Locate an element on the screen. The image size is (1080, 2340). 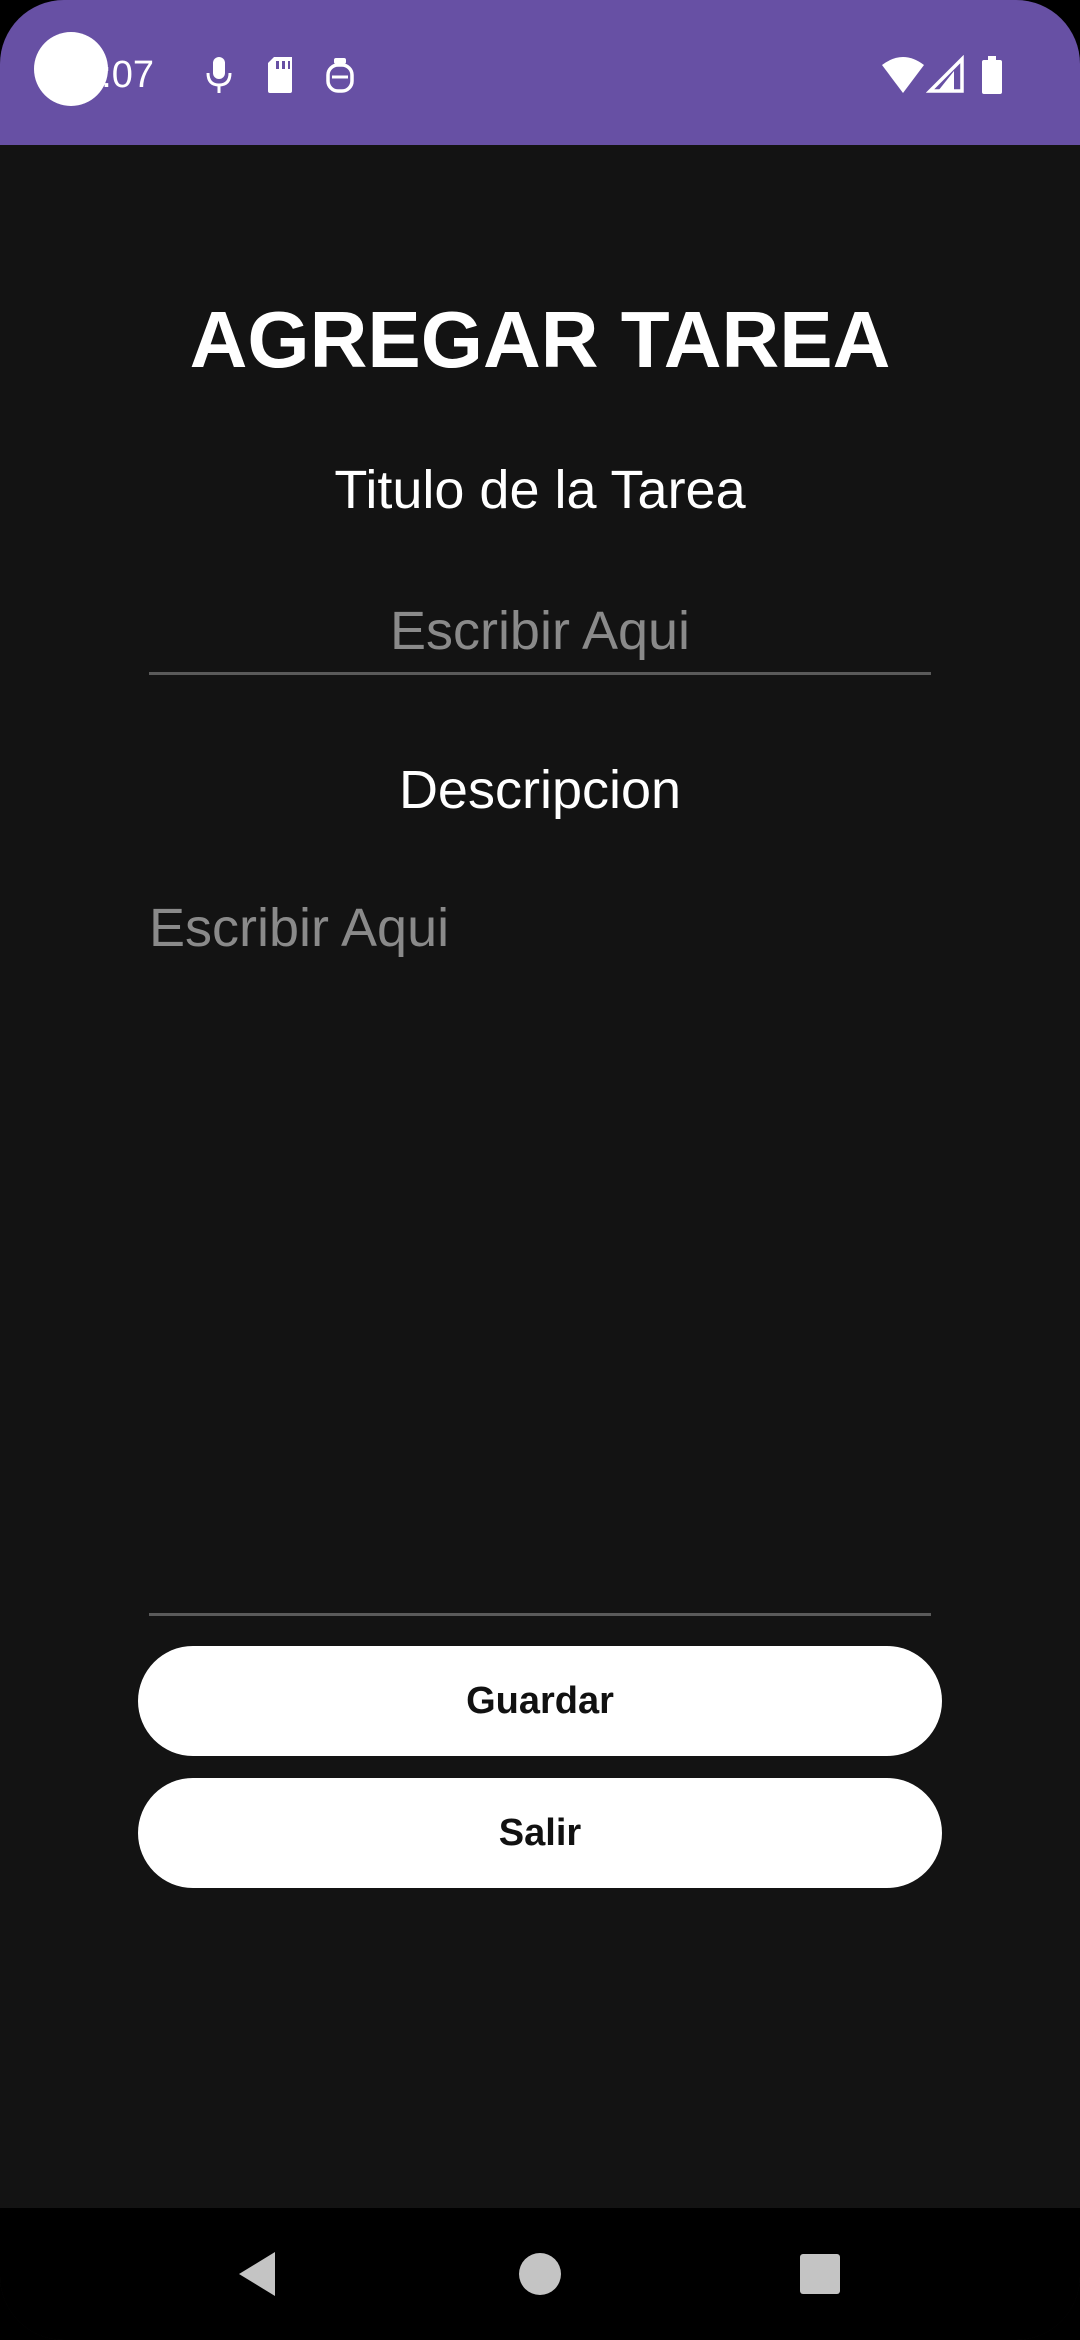
navigation-bar is located at coordinates (540, 2274).